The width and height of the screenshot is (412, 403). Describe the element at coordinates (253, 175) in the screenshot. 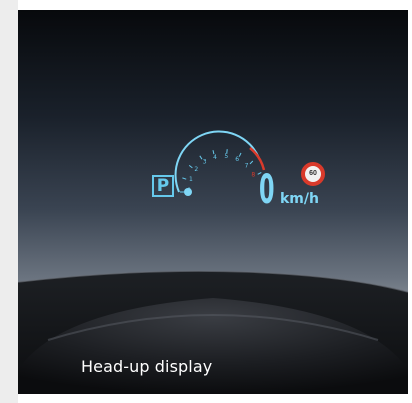

I see `tach-tick-label: 8` at that location.